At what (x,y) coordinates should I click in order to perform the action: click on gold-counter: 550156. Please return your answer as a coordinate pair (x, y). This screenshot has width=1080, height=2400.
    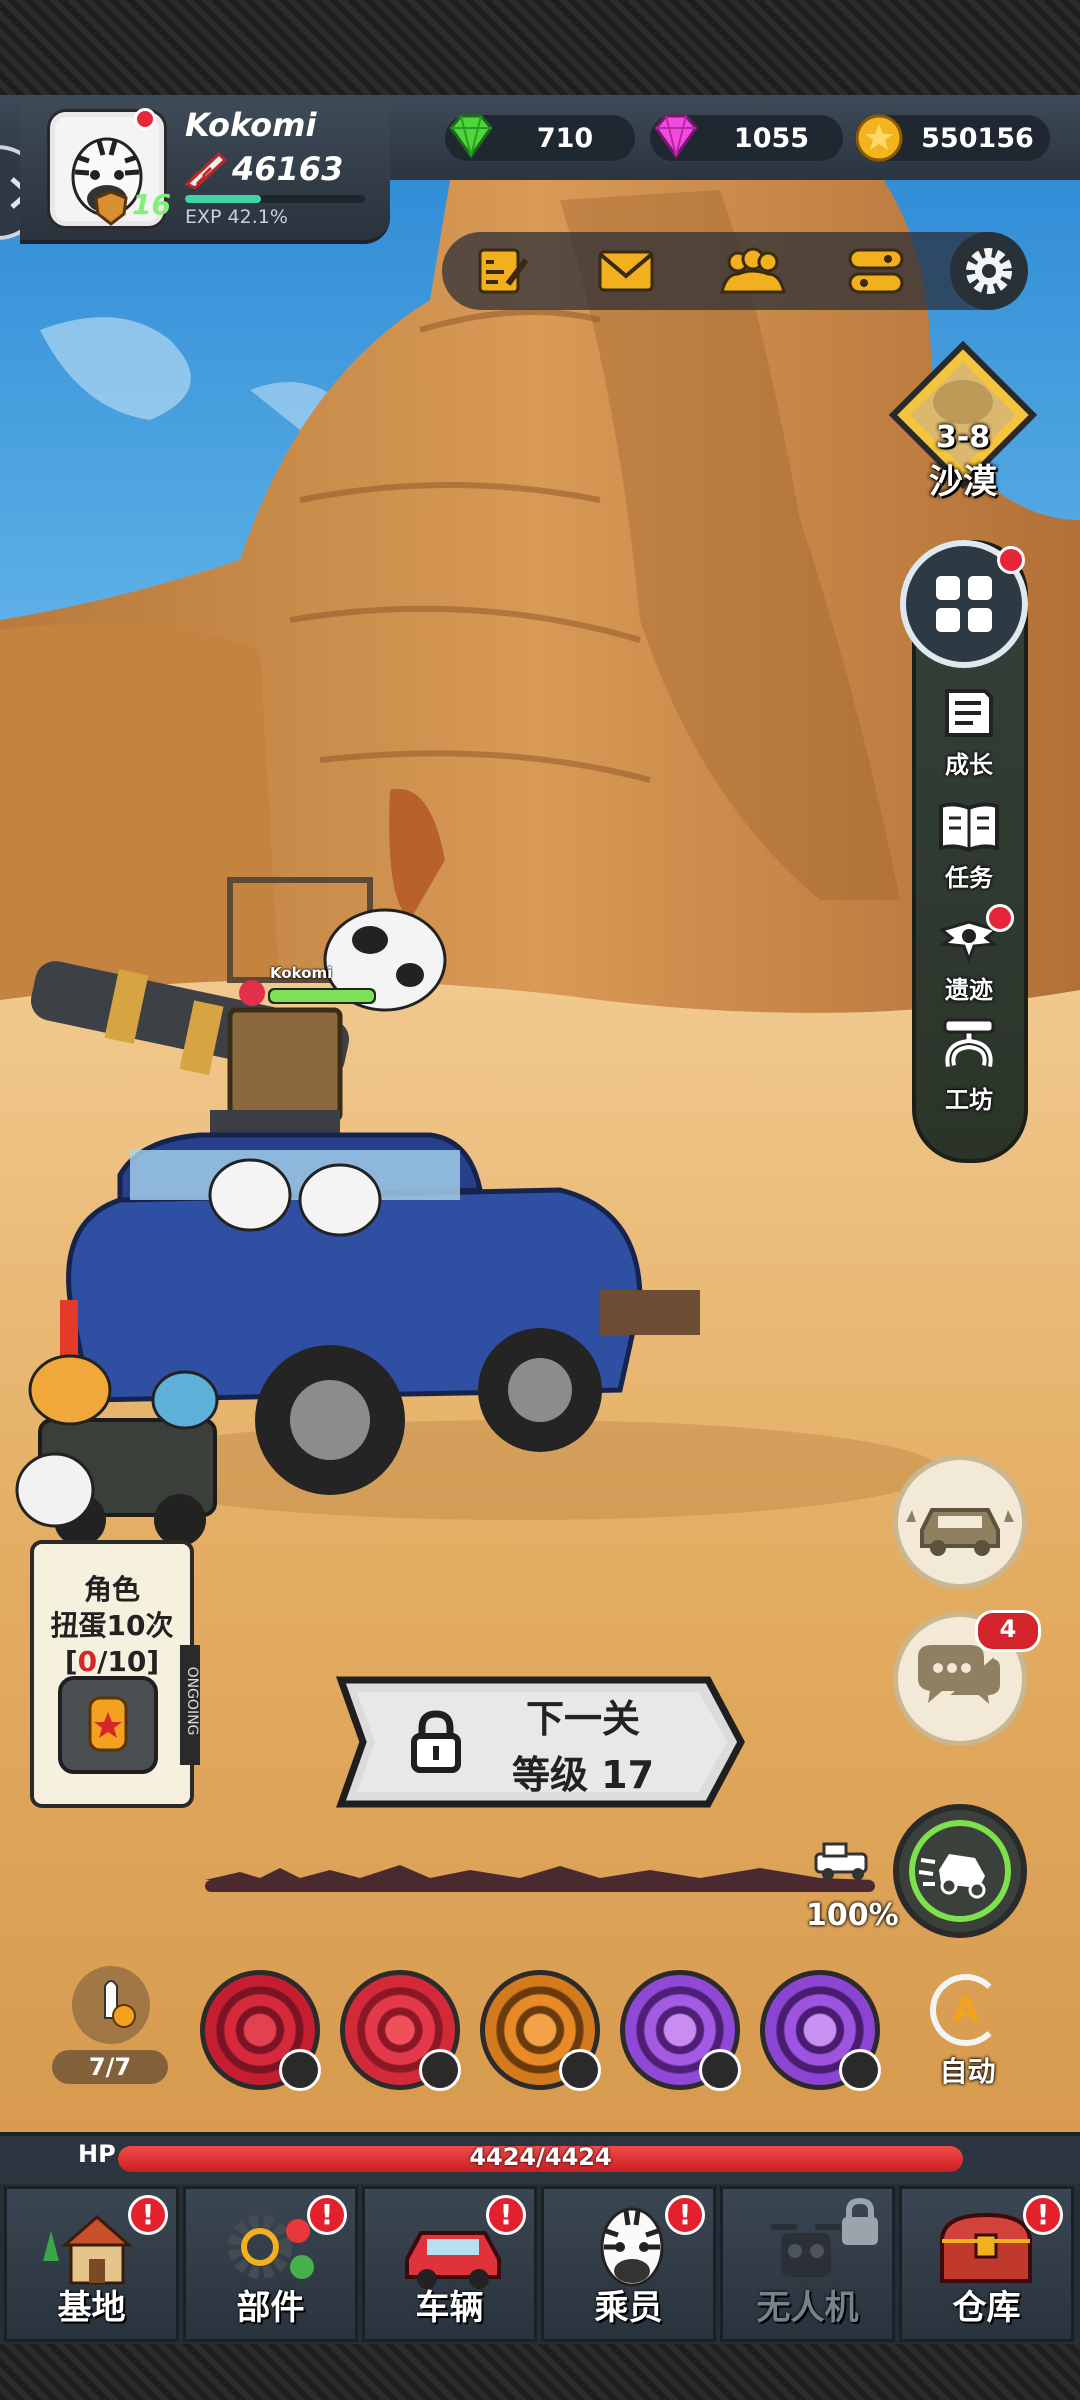
    Looking at the image, I should click on (952, 138).